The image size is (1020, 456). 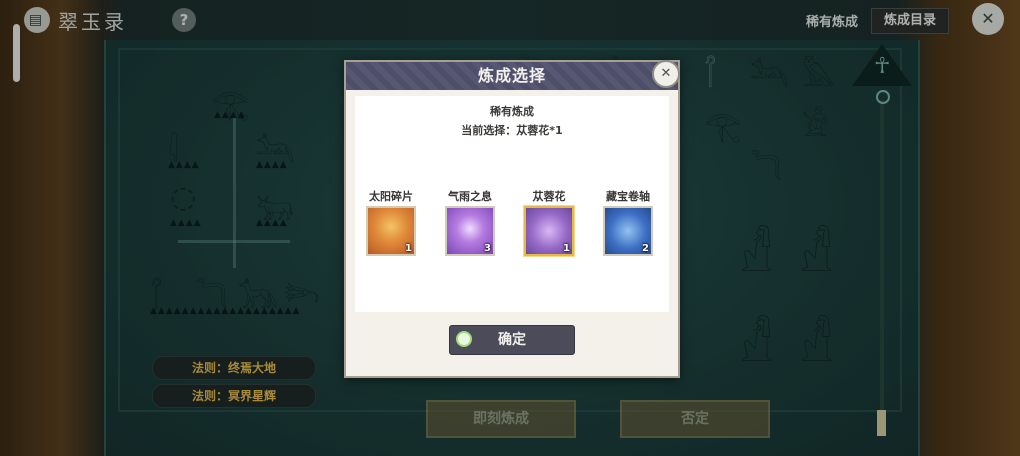 I want to click on dialog-title: 炼成选择, so click(x=512, y=76).